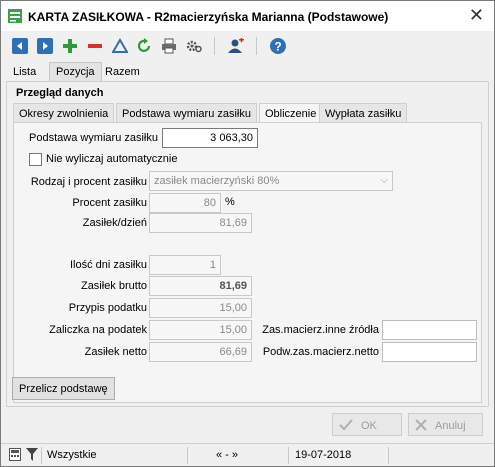 The width and height of the screenshot is (495, 467). I want to click on tab-podstawa-wymiaru: Podstawa wymiaru zasiłku, so click(186, 113).